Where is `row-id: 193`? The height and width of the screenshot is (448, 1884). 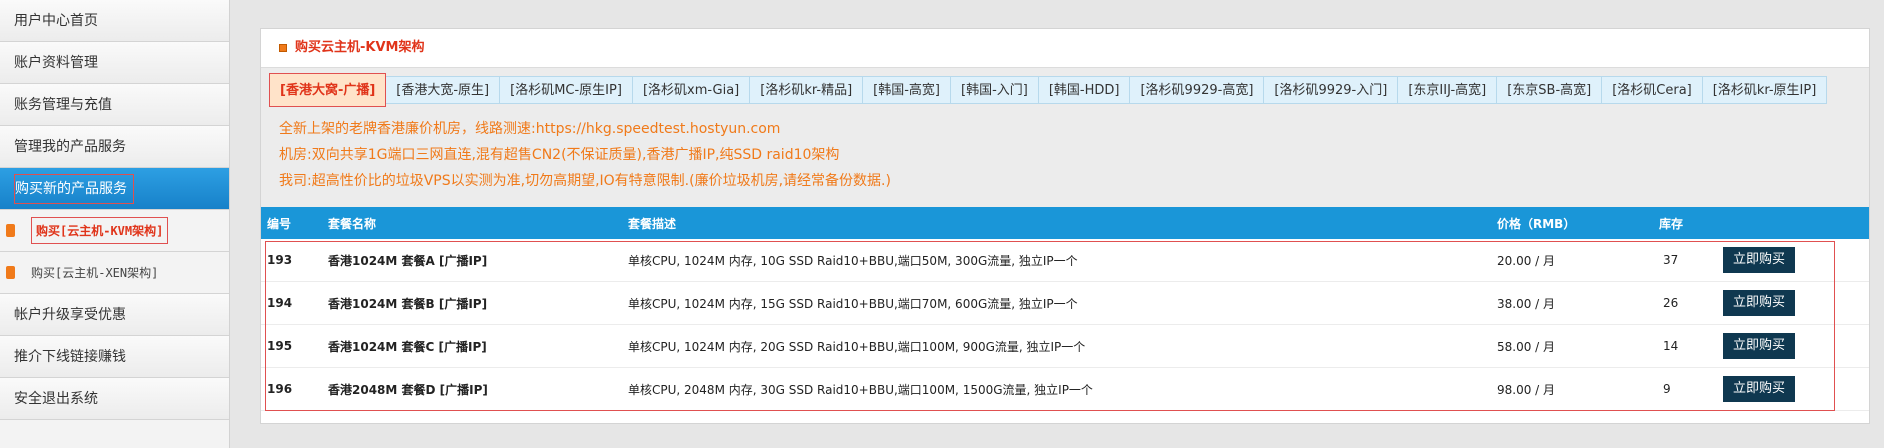 row-id: 193 is located at coordinates (280, 260).